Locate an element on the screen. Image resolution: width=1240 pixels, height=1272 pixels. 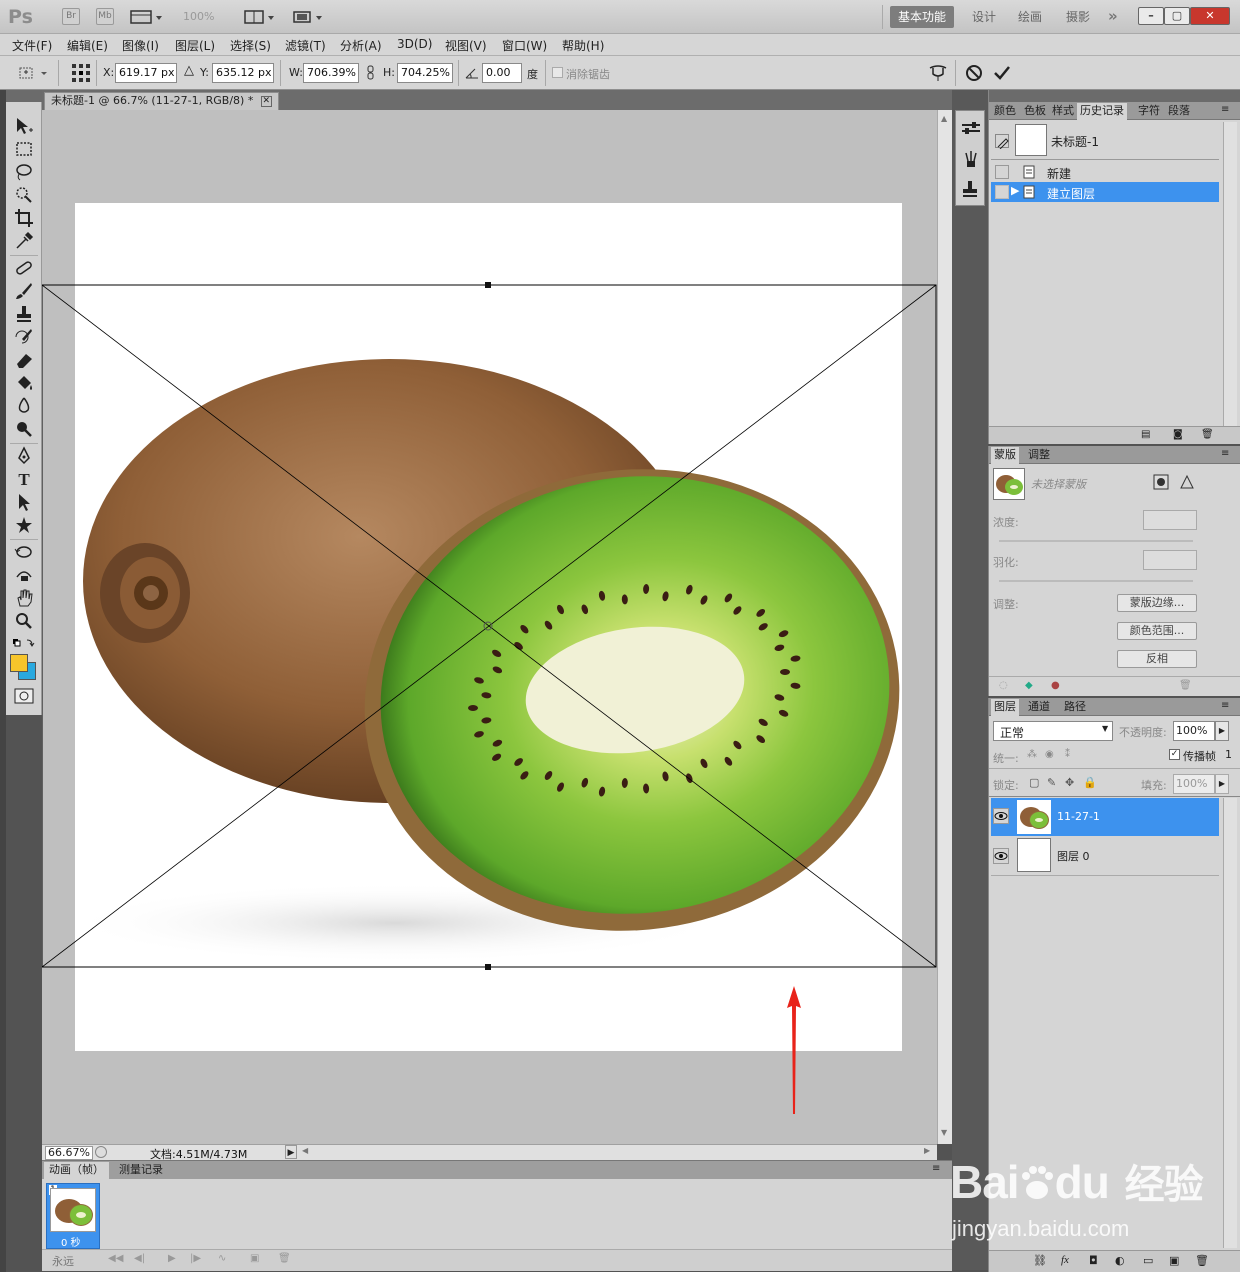
add-pixel-mask-icon is located at coordinates (1161, 482).